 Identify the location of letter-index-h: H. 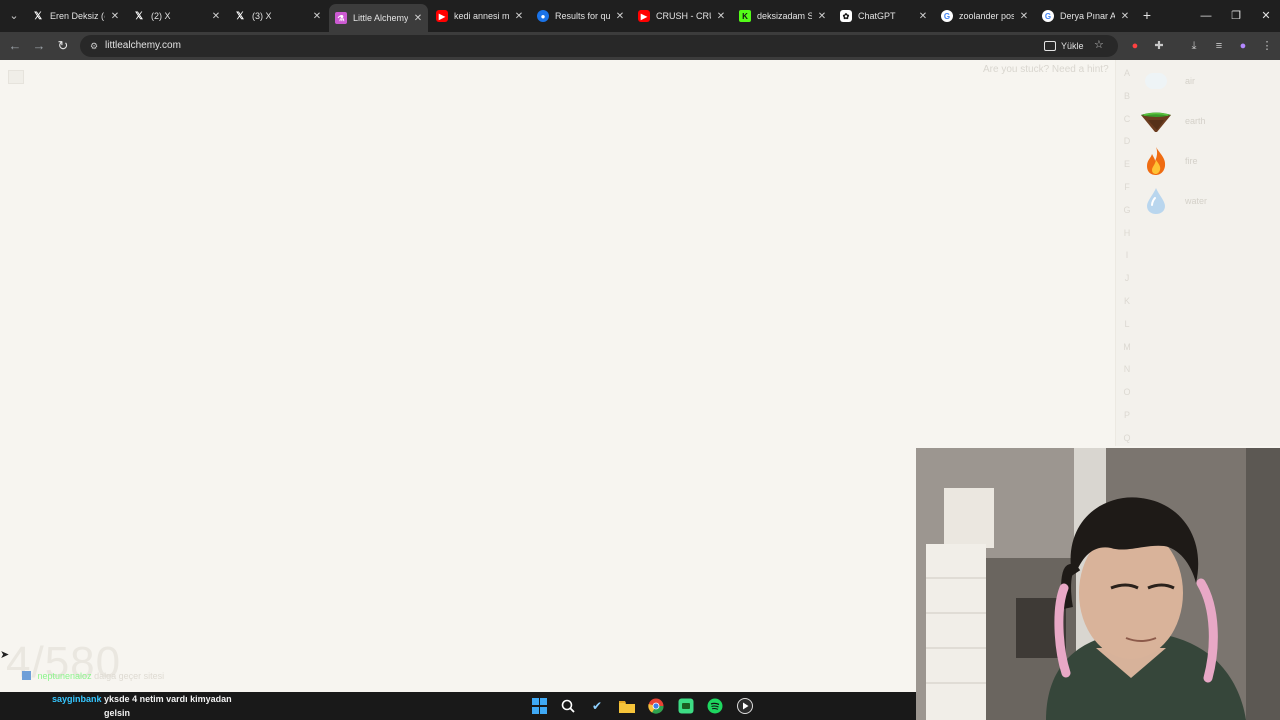
(1127, 233).